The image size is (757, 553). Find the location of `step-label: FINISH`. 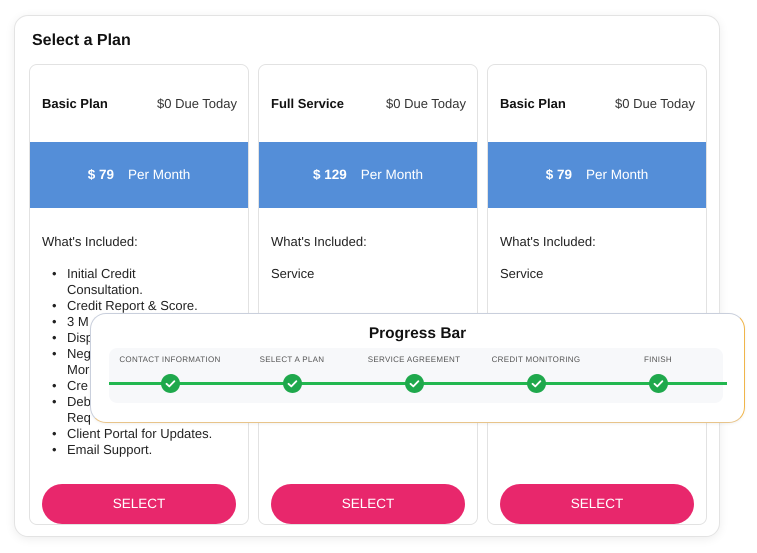

step-label: FINISH is located at coordinates (658, 360).